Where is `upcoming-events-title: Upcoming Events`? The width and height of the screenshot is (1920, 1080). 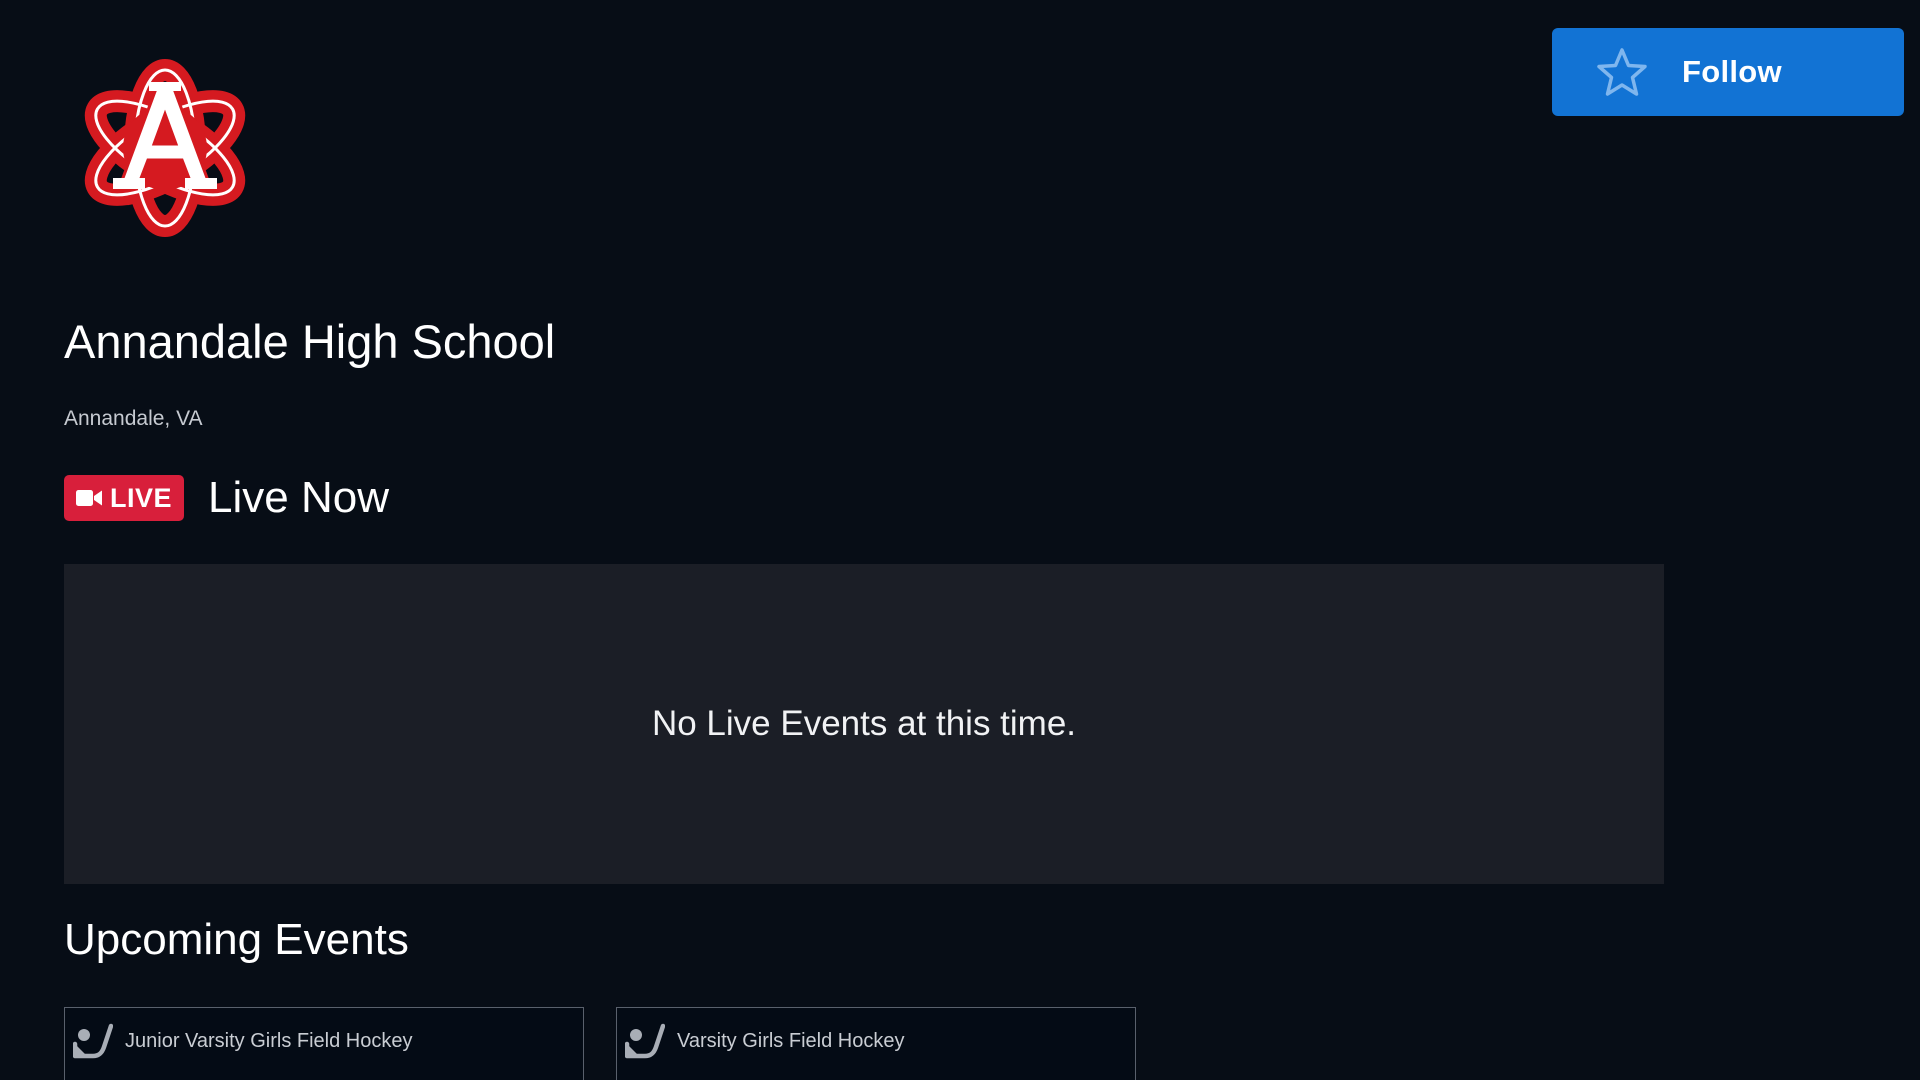
upcoming-events-title: Upcoming Events is located at coordinates (236, 939).